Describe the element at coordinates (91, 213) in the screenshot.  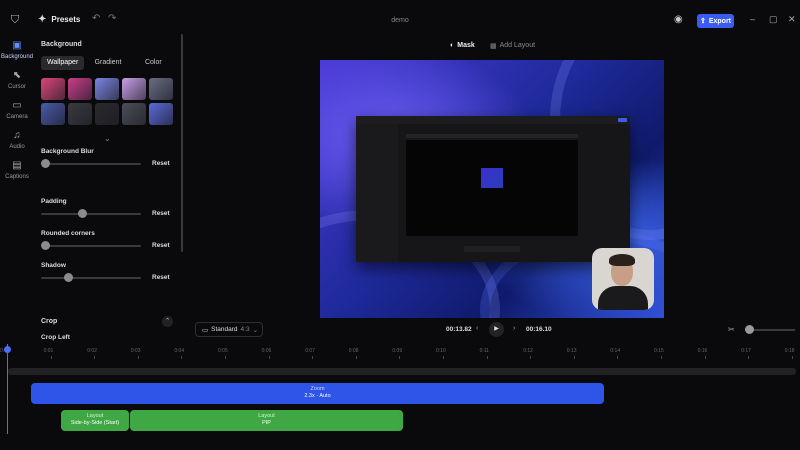
I see `padding-slider` at that location.